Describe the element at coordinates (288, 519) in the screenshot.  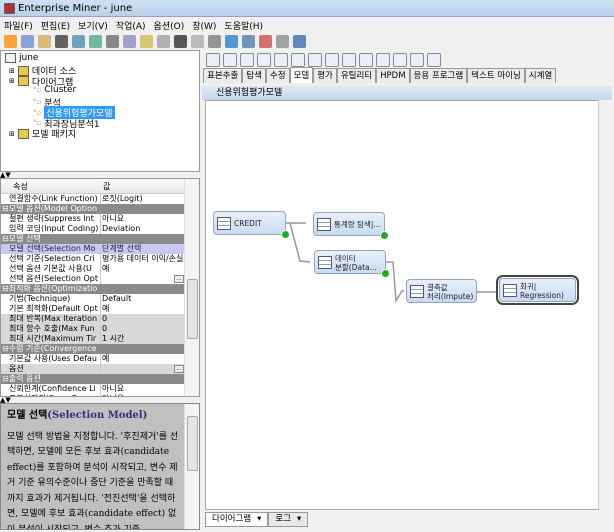
I see `bottom-tab-1: 로그 ▾` at that location.